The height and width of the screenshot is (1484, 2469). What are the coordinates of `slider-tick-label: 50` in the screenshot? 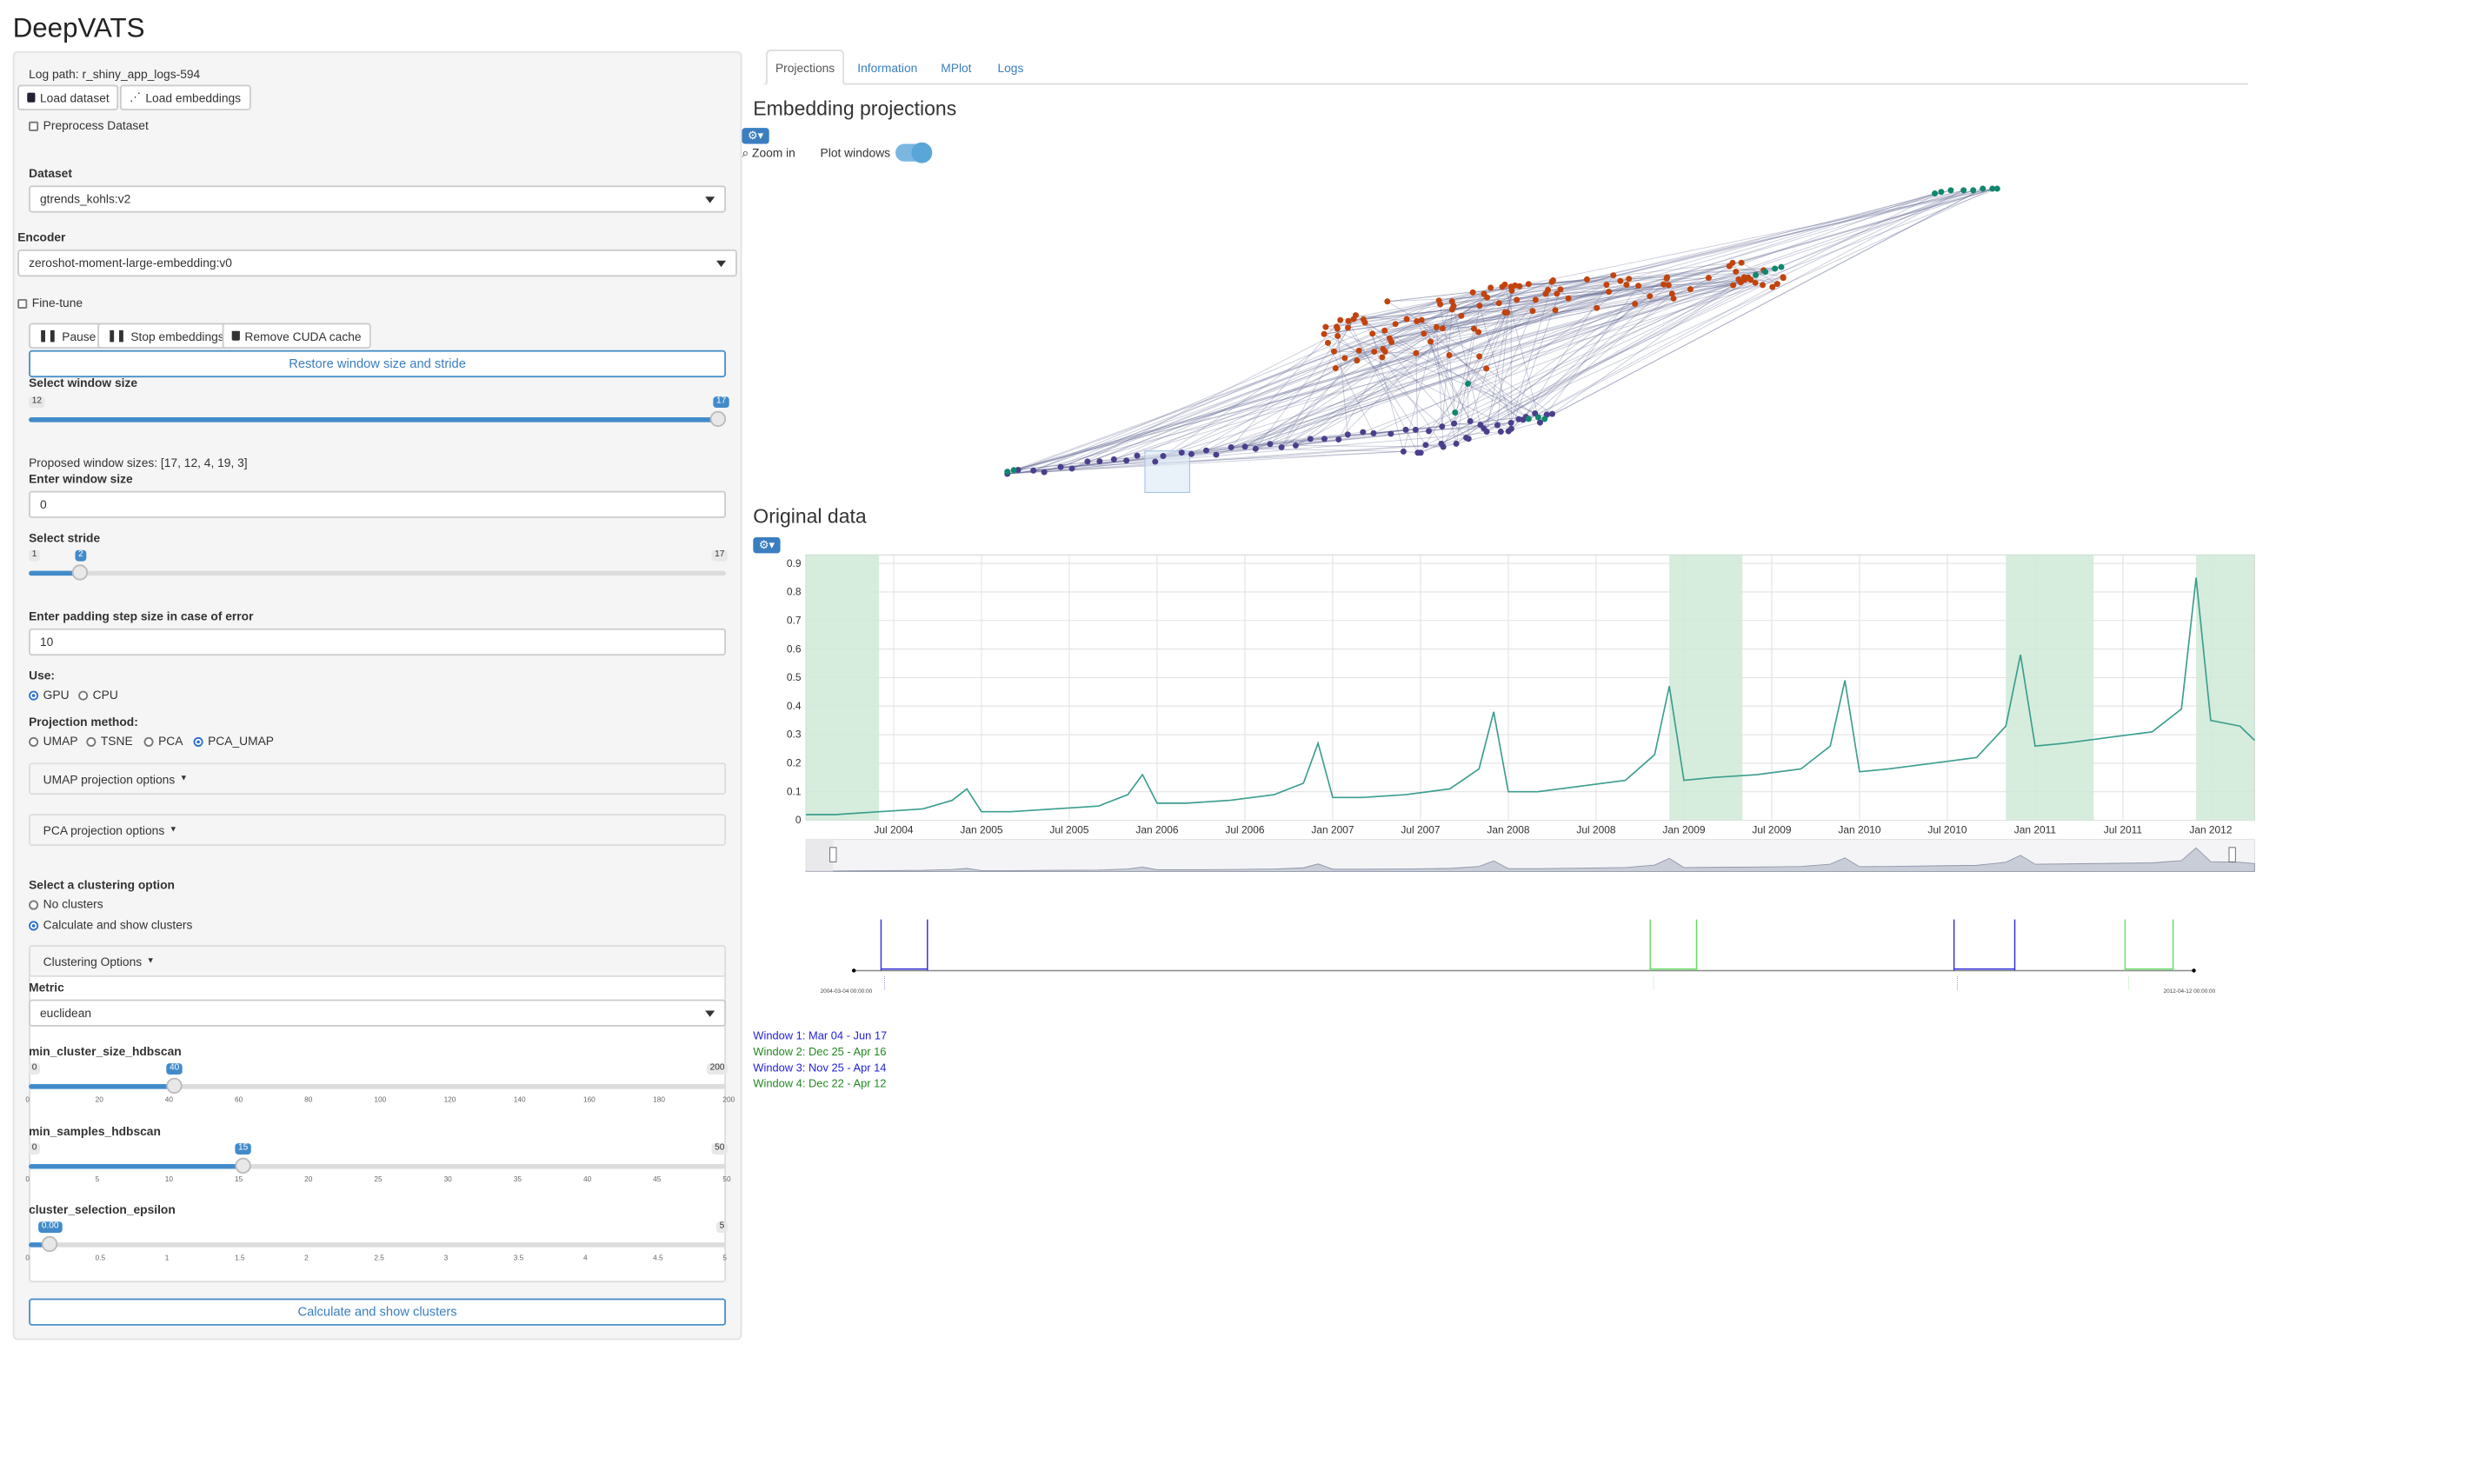 It's located at (726, 1179).